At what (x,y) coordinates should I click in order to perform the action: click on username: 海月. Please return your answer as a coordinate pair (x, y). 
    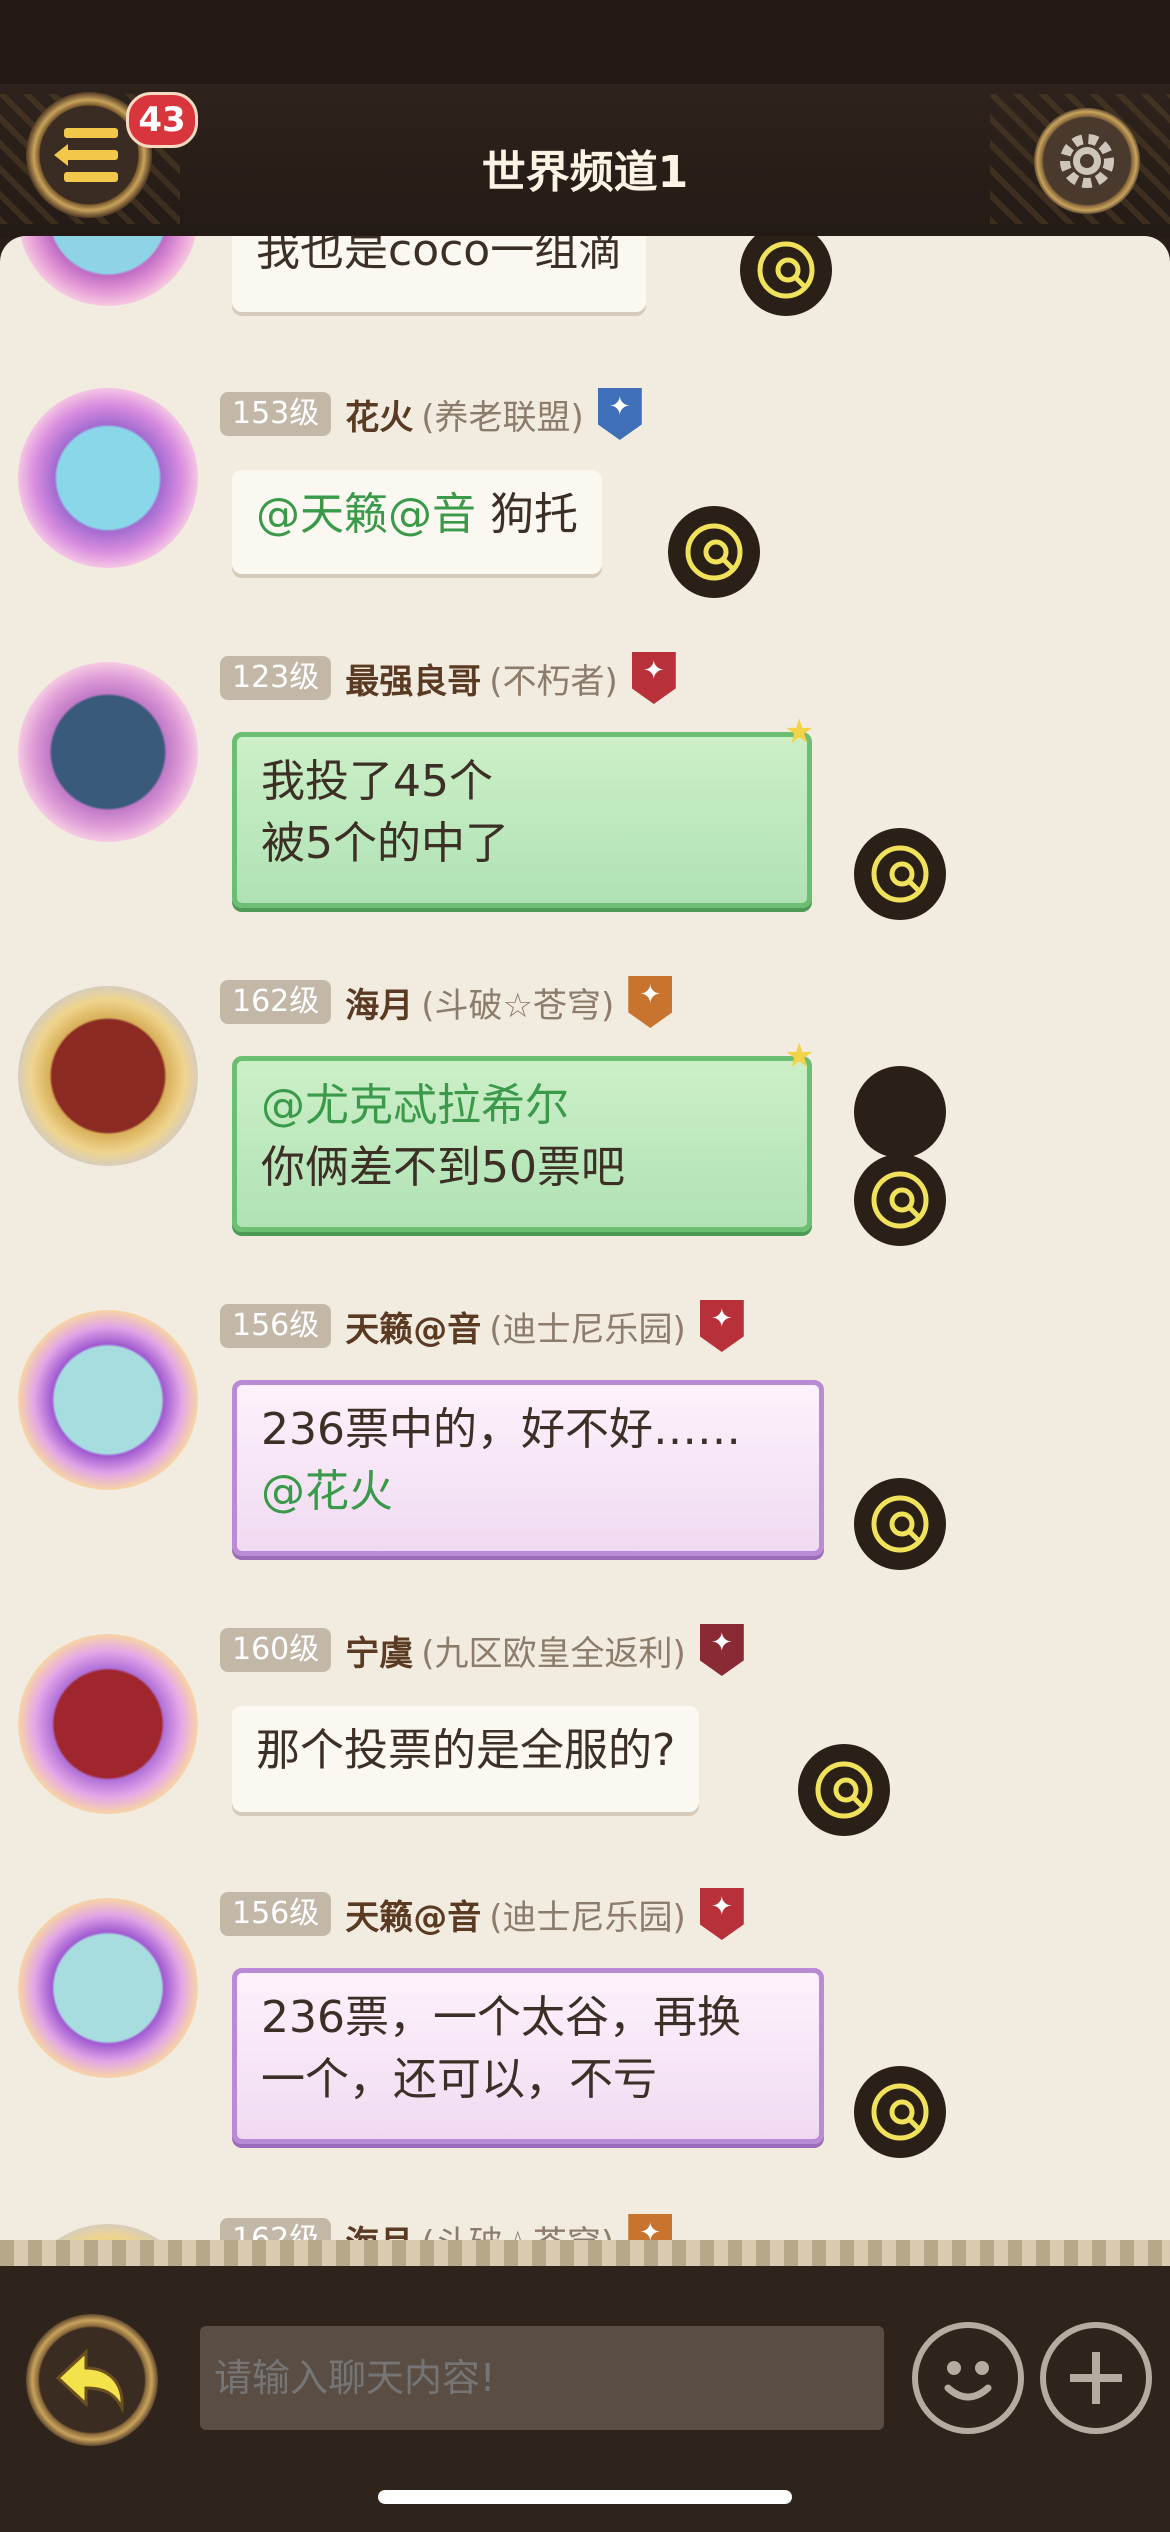
    Looking at the image, I should click on (379, 1002).